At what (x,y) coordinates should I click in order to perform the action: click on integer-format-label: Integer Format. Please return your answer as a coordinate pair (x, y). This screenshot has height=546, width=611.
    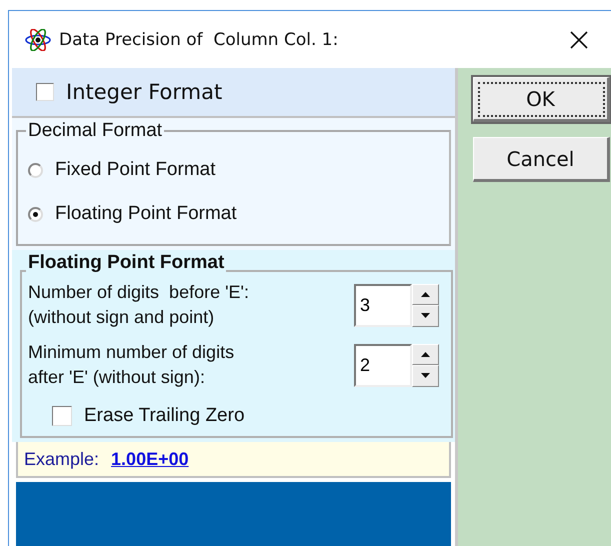
    Looking at the image, I should click on (144, 92).